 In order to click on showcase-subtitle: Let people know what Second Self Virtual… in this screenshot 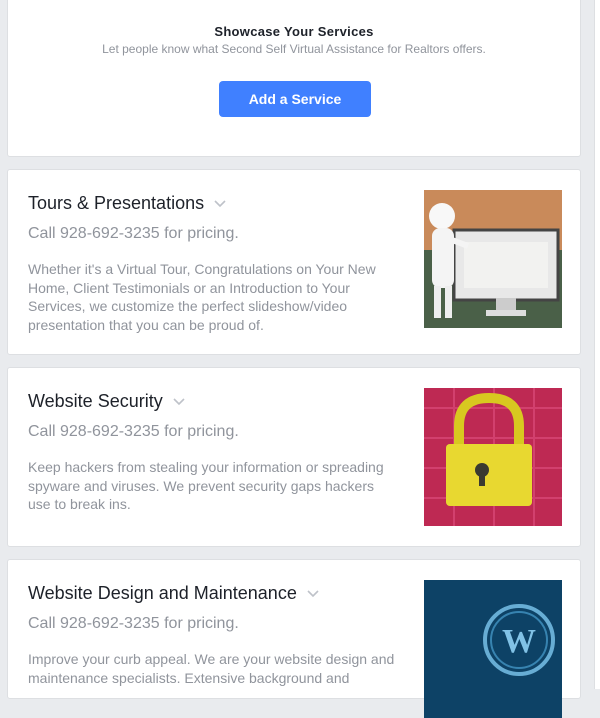, I will do `click(294, 49)`.